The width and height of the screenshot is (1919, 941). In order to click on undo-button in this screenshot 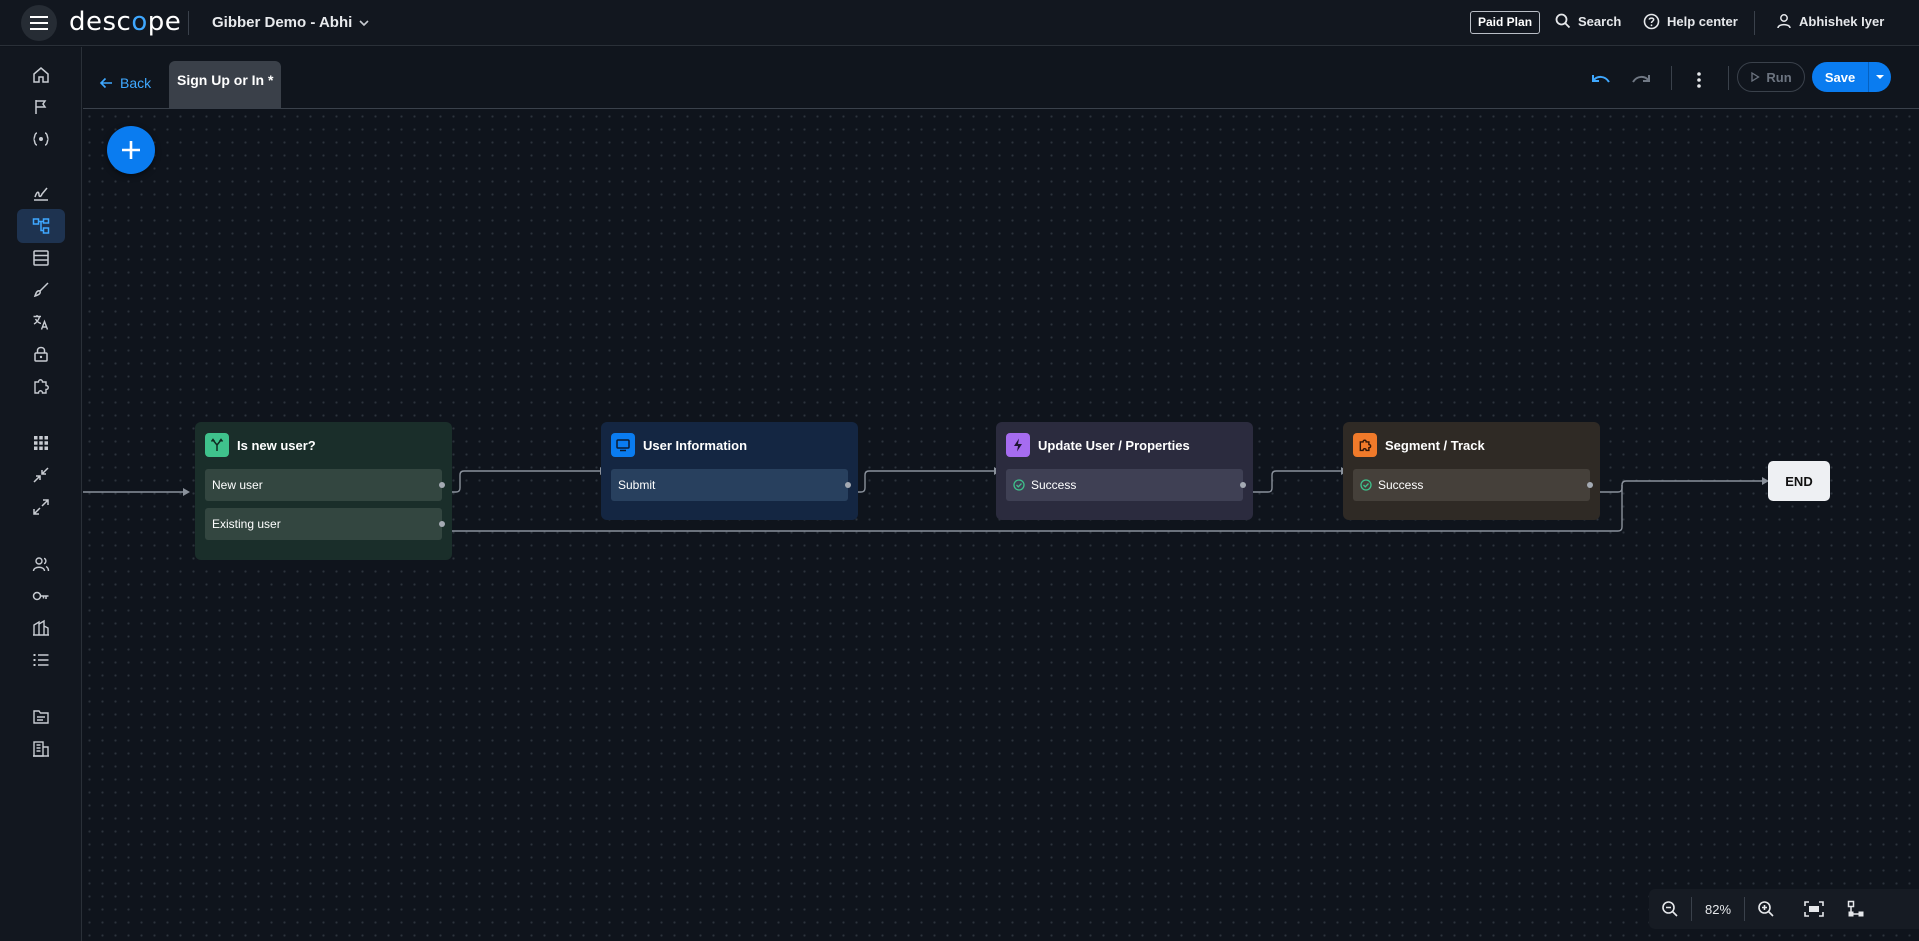, I will do `click(1601, 80)`.